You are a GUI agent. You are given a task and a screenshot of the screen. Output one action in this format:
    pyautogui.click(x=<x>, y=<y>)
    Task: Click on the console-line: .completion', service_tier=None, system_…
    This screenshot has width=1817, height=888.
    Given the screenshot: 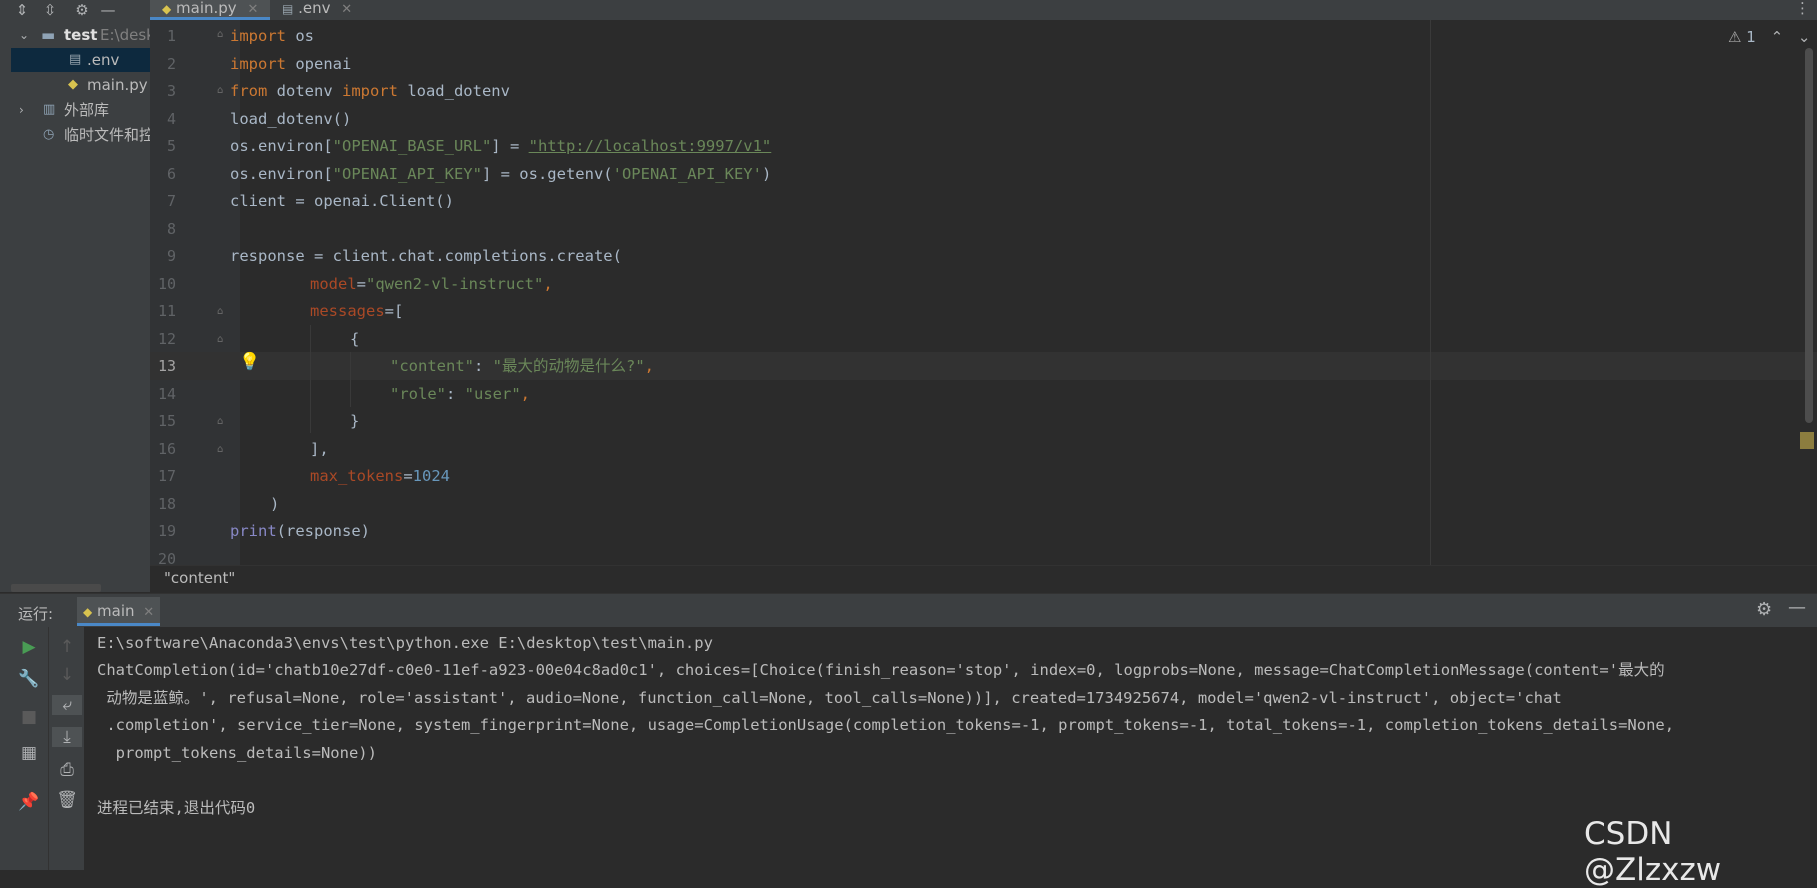 What is the action you would take?
    pyautogui.click(x=886, y=725)
    